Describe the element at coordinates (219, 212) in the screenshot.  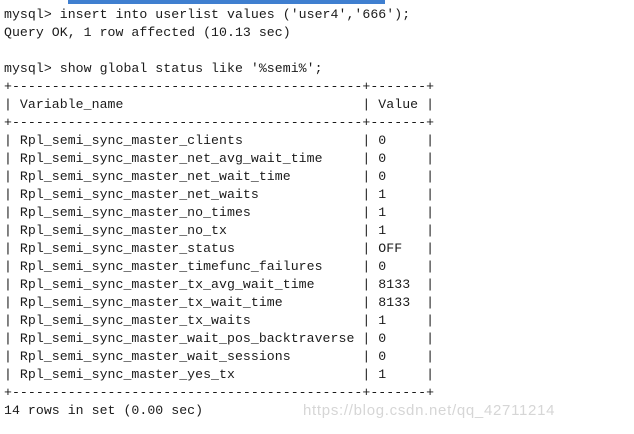
I see `table-row: | Rpl_semi_sync_master_no_times | 1 |` at that location.